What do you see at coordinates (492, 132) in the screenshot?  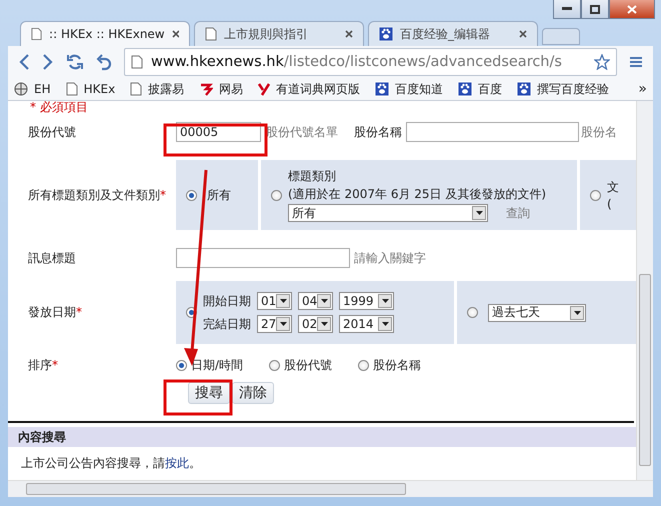 I see `stock-name-field` at bounding box center [492, 132].